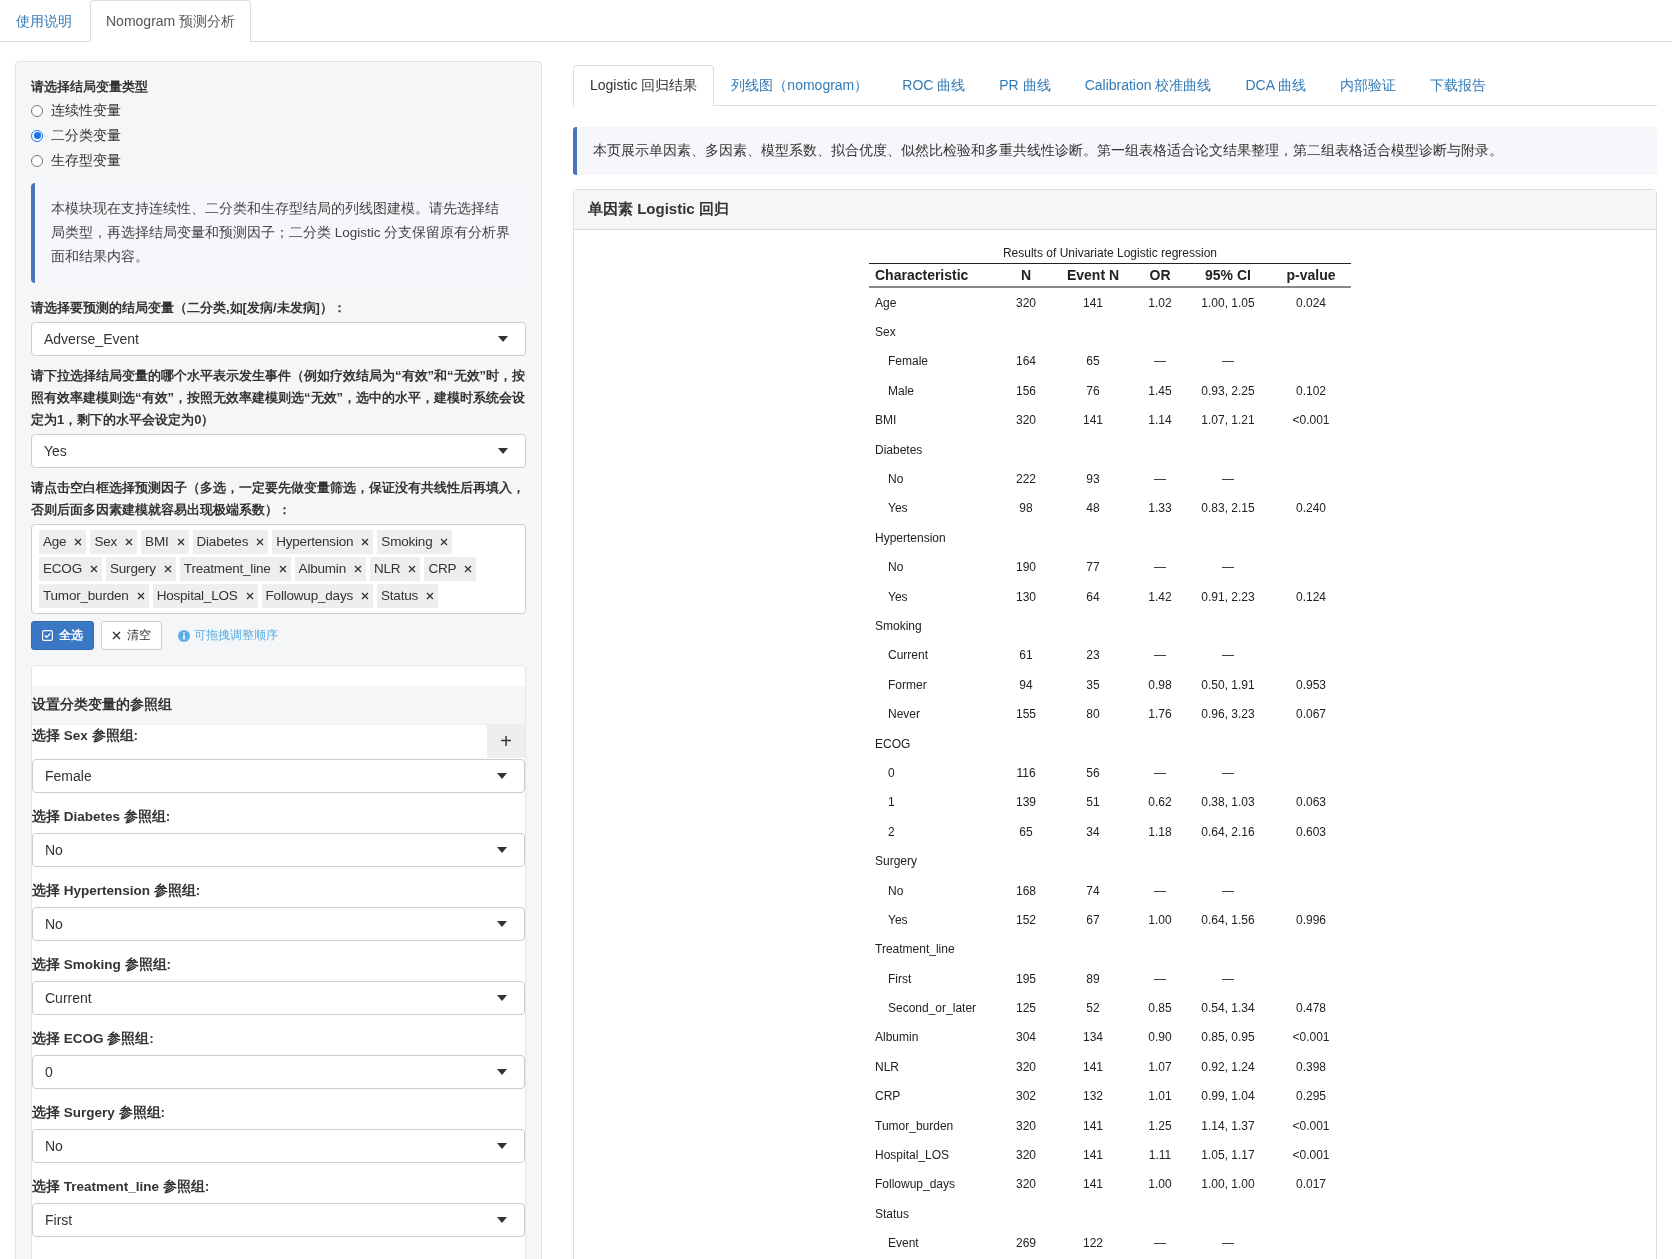 Image resolution: width=1672 pixels, height=1259 pixels. I want to click on predictor-tag: Sex, so click(114, 542).